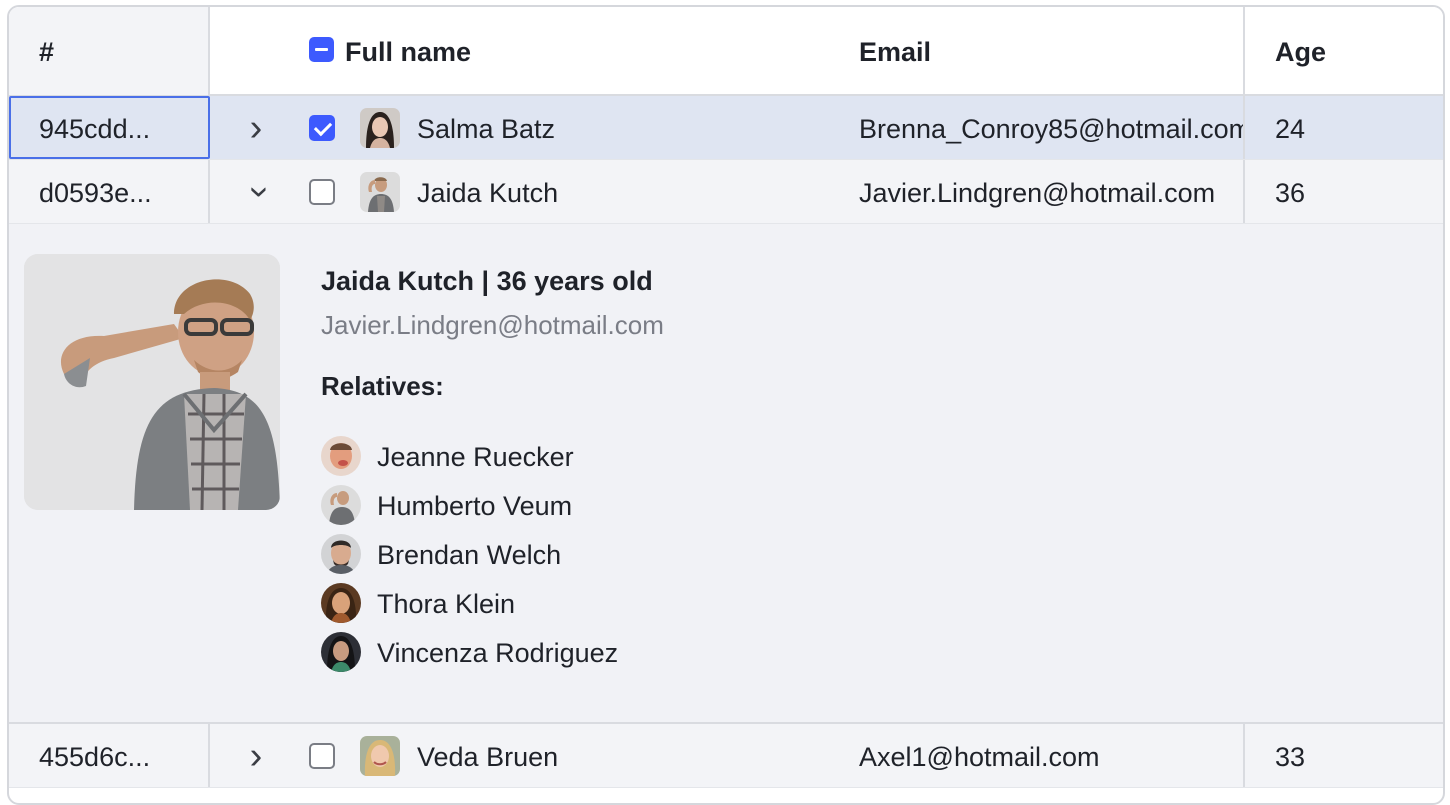  Describe the element at coordinates (47, 52) in the screenshot. I see `header-id-label: #` at that location.